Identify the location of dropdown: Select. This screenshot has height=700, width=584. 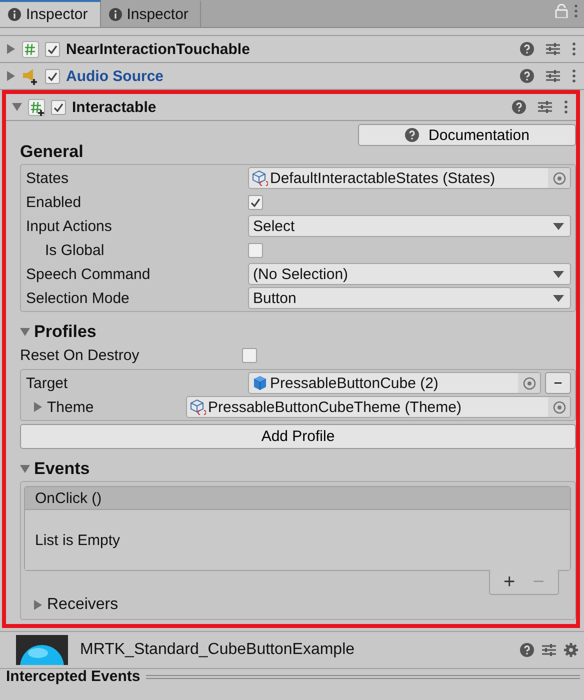
(409, 226).